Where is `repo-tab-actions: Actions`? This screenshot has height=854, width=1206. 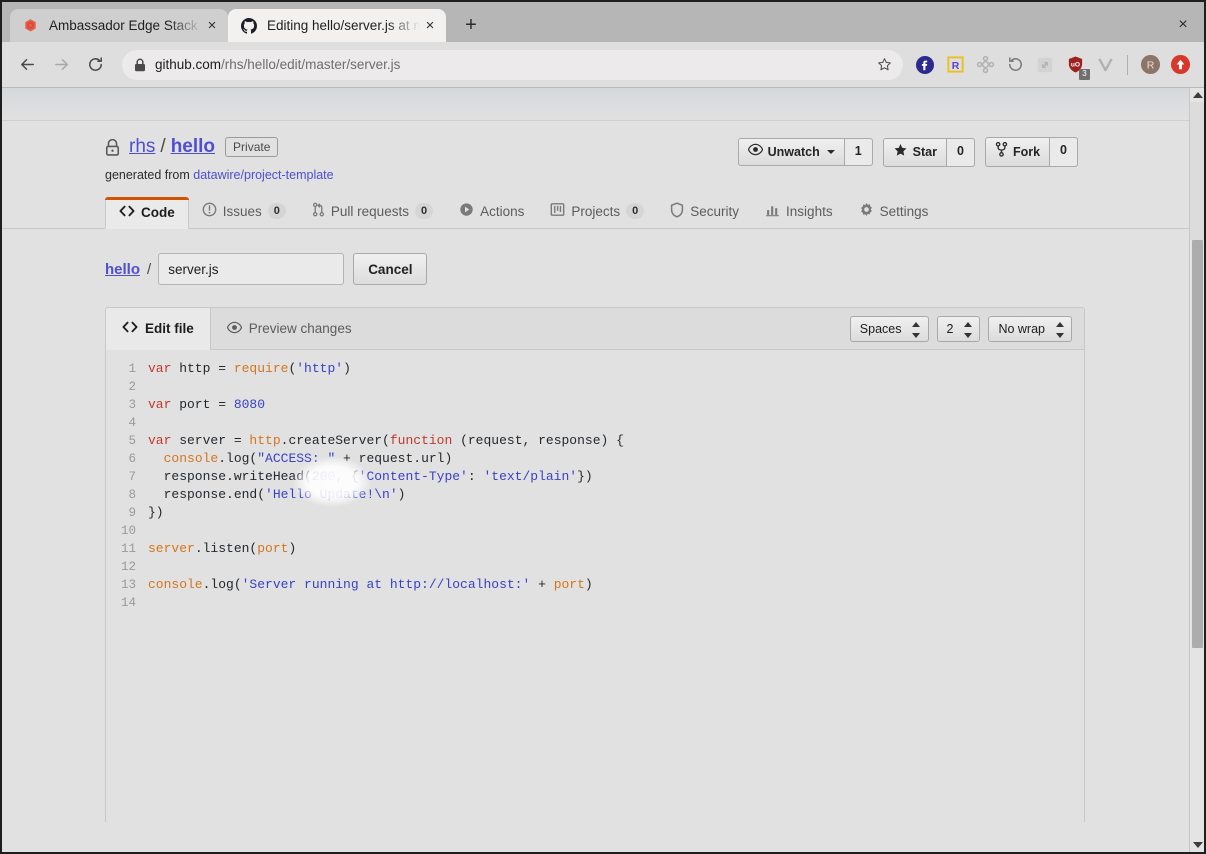
repo-tab-actions: Actions is located at coordinates (491, 212).